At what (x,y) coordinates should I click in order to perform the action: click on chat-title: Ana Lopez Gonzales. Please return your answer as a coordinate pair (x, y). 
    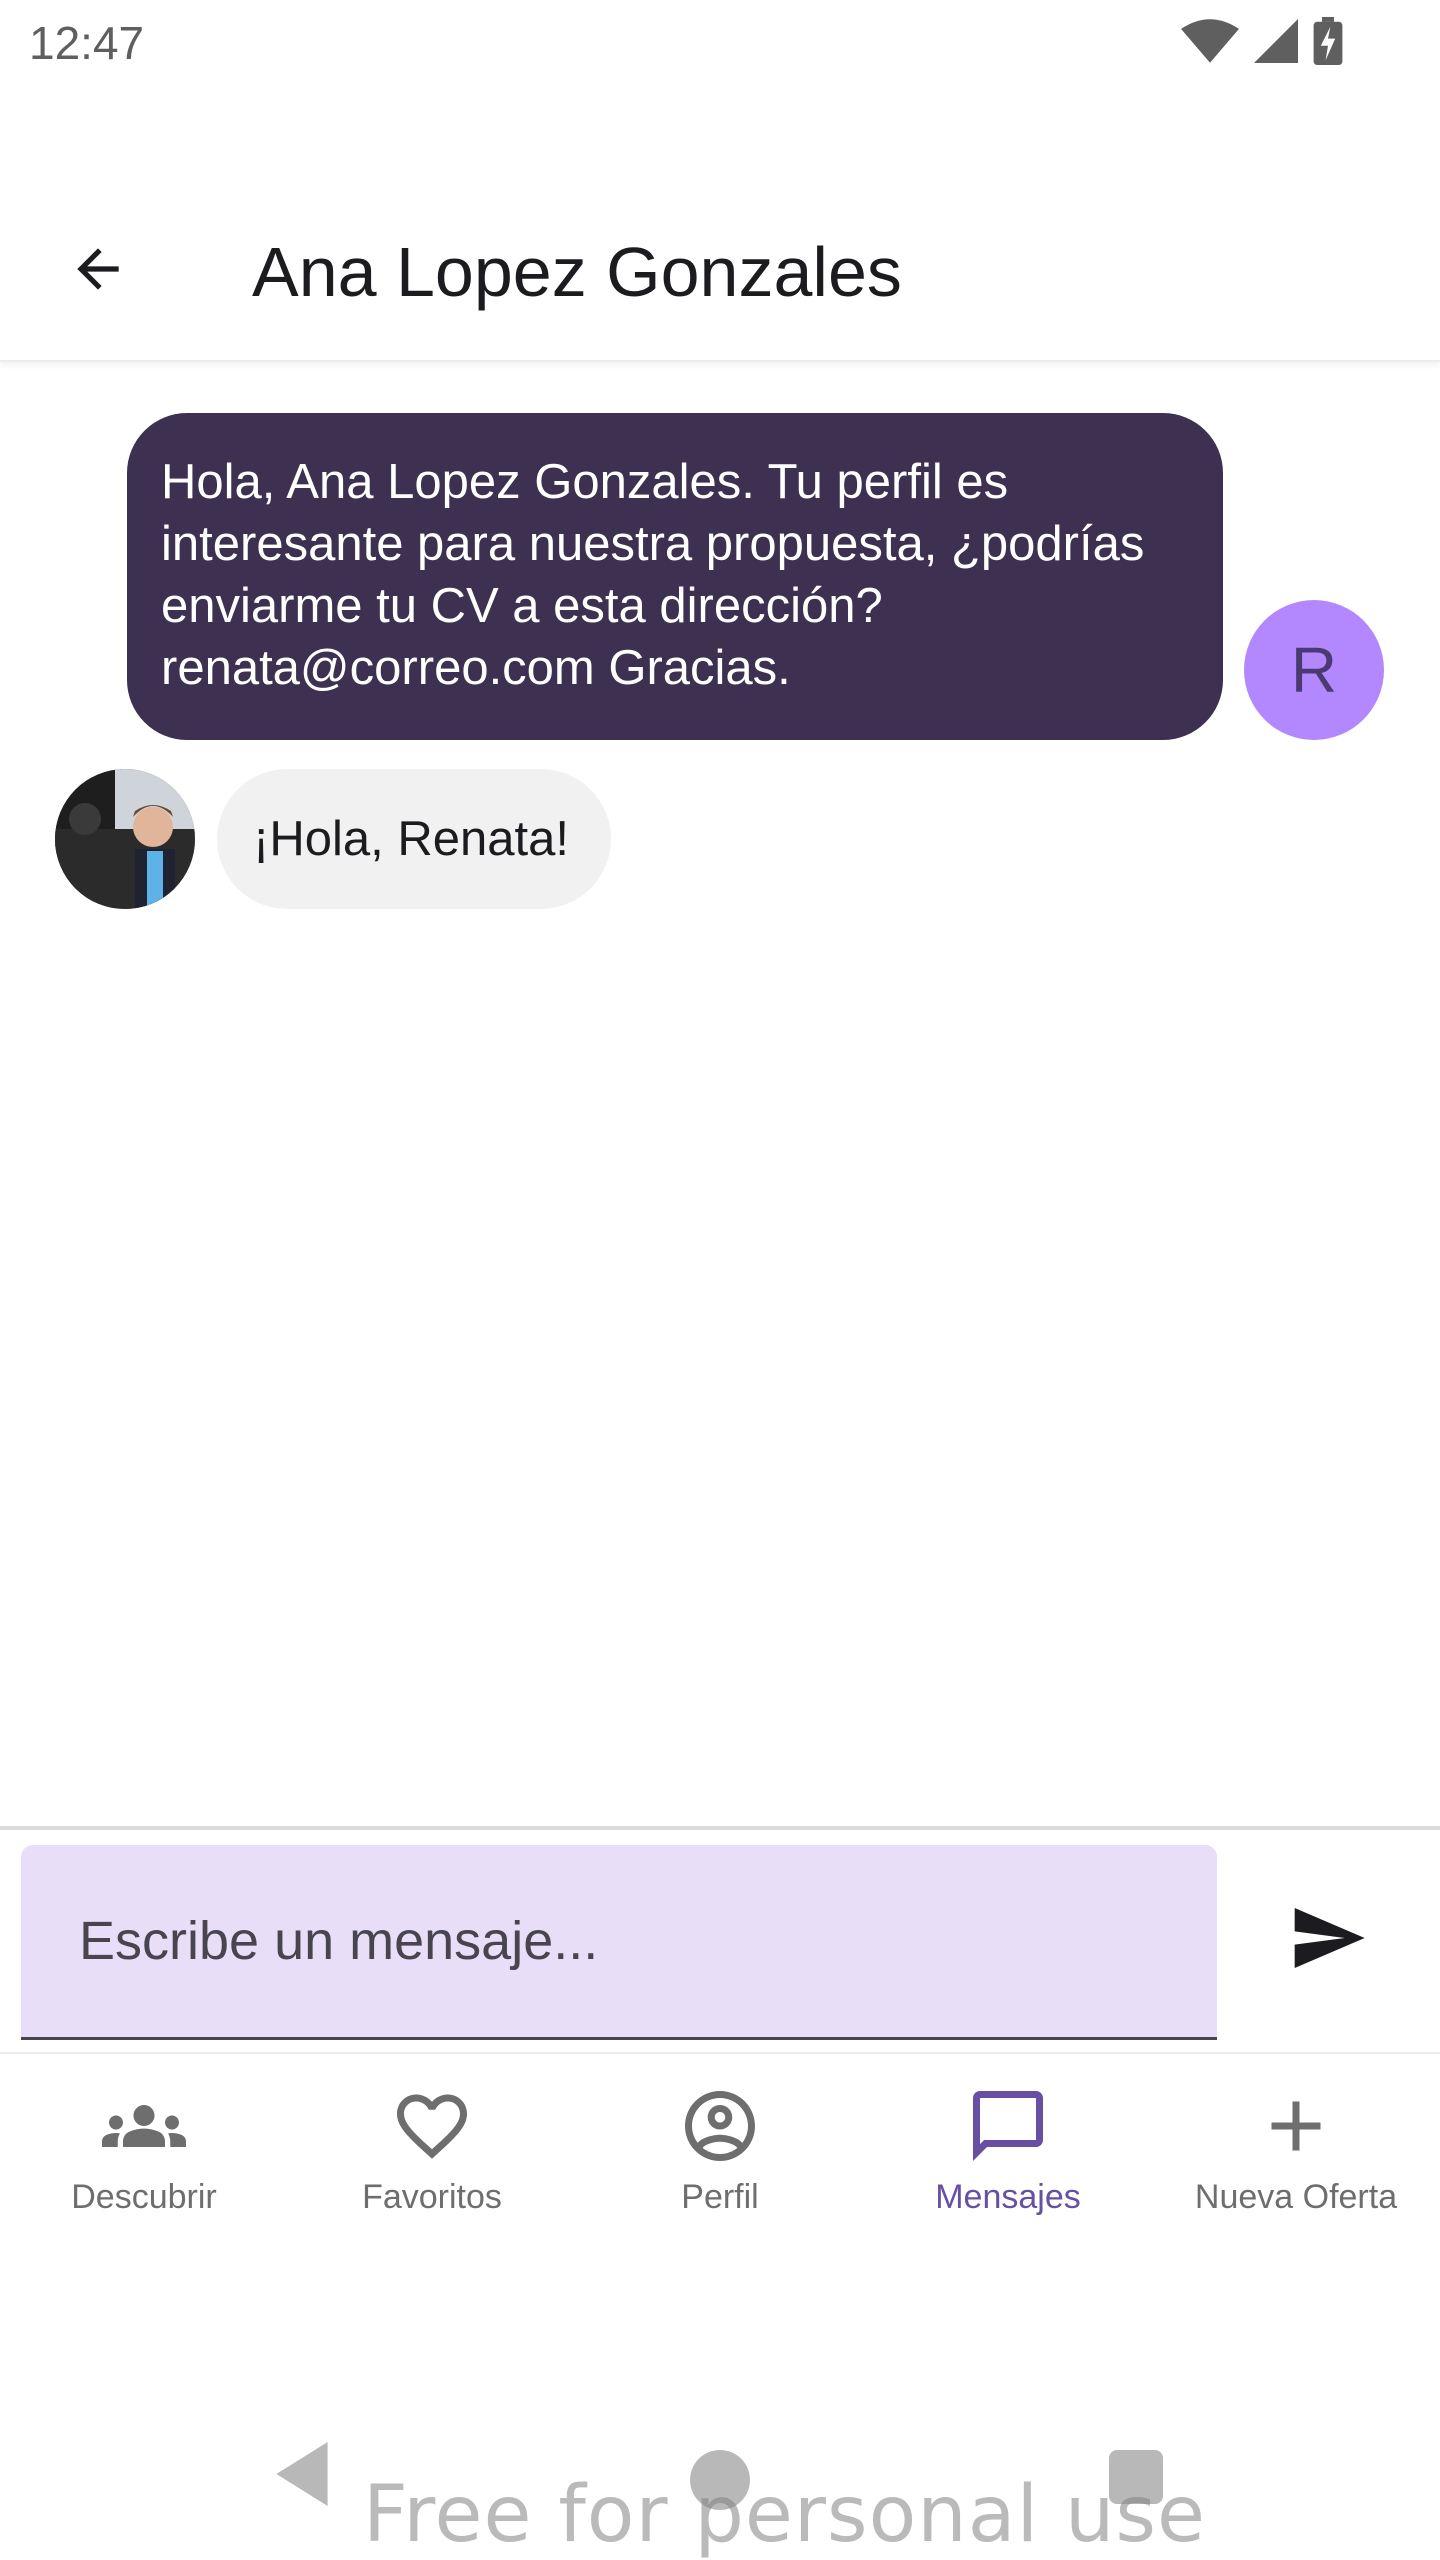
    Looking at the image, I should click on (577, 272).